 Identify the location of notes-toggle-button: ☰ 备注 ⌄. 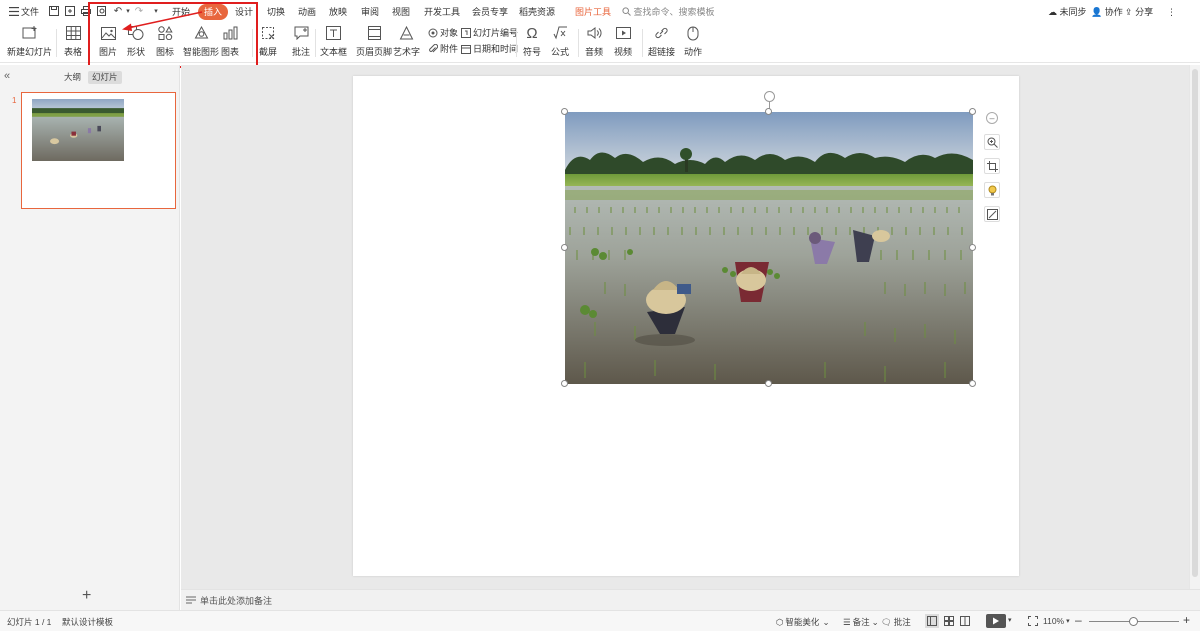
(861, 622).